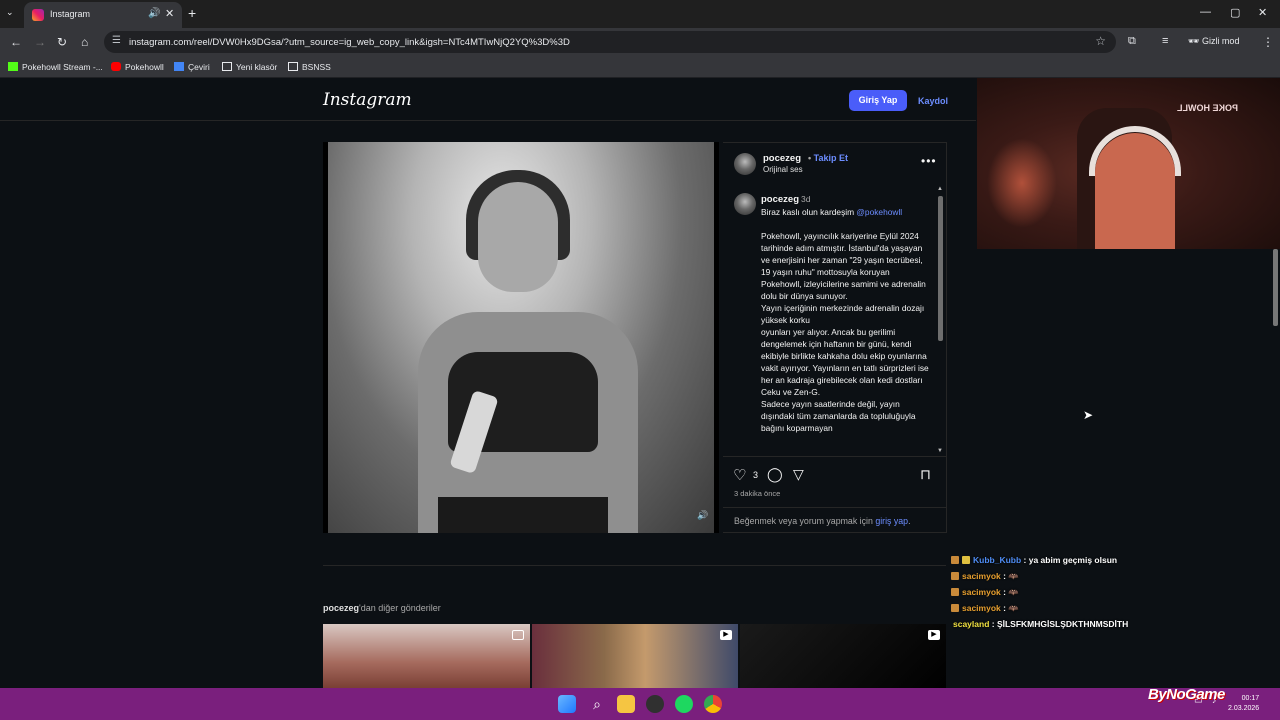 The height and width of the screenshot is (720, 1280). I want to click on chat-message: sacimyok : 🦇, so click(985, 592).